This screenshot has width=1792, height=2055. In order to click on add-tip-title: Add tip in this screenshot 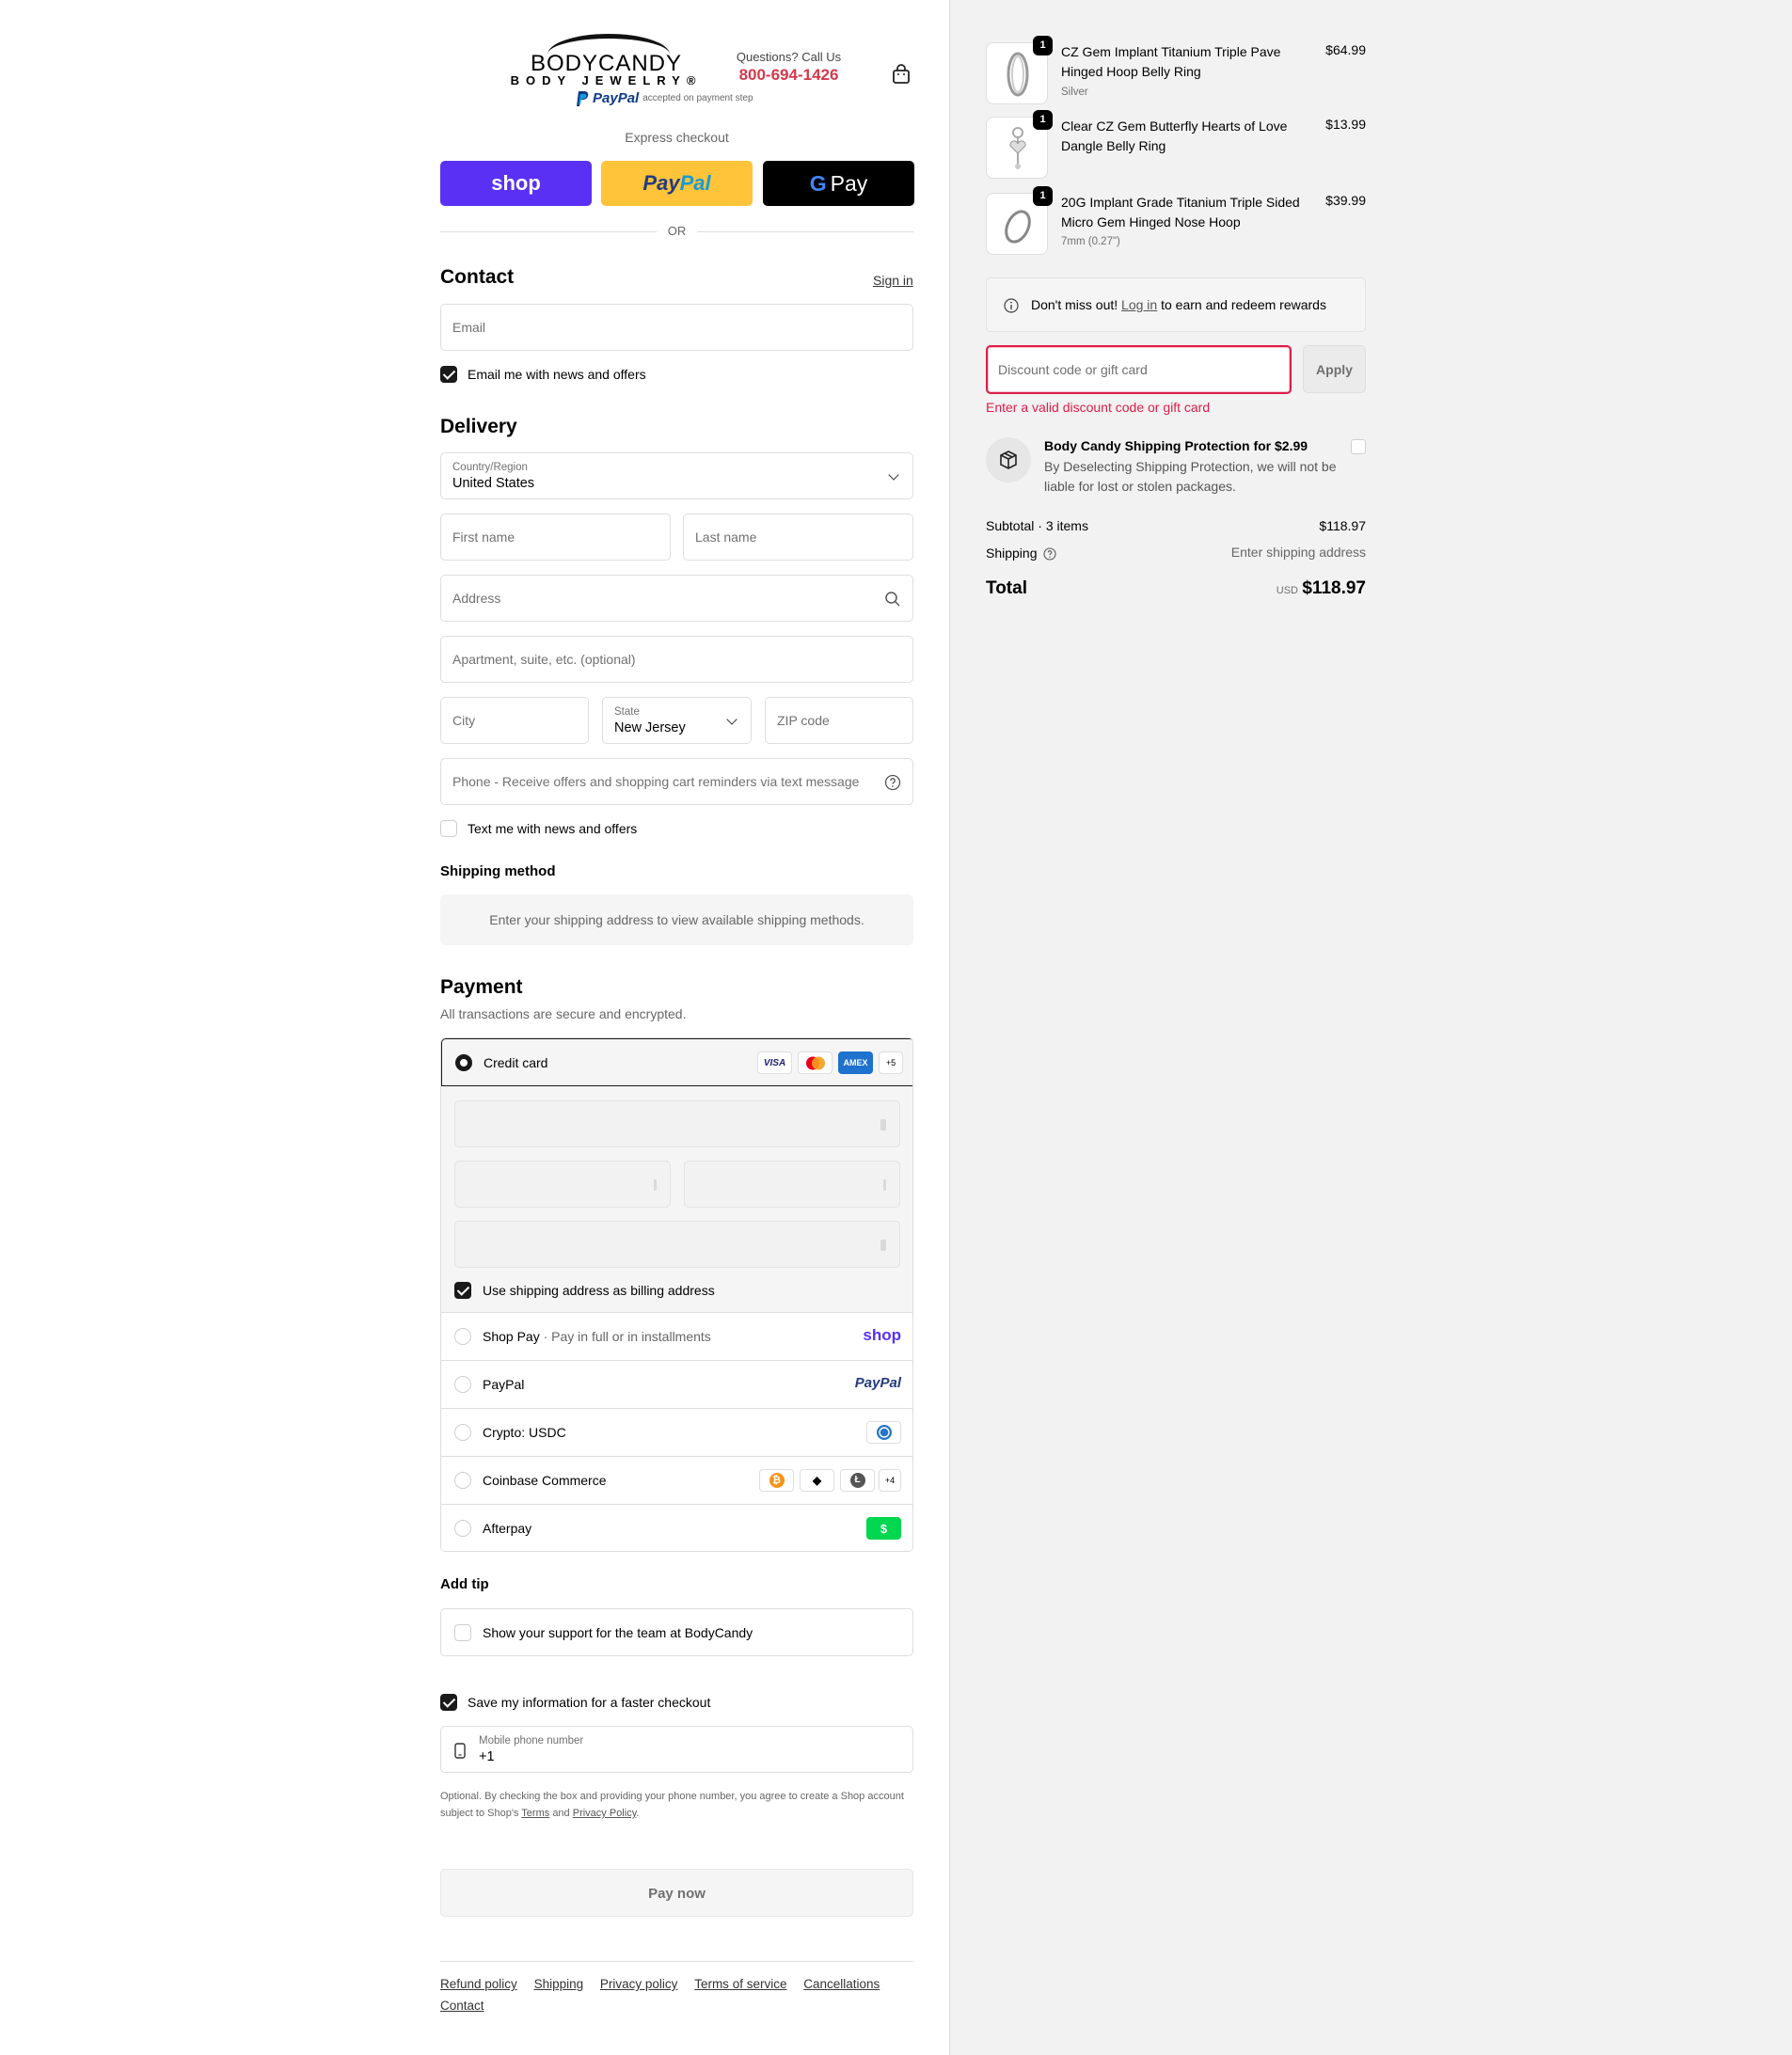, I will do `click(465, 1584)`.